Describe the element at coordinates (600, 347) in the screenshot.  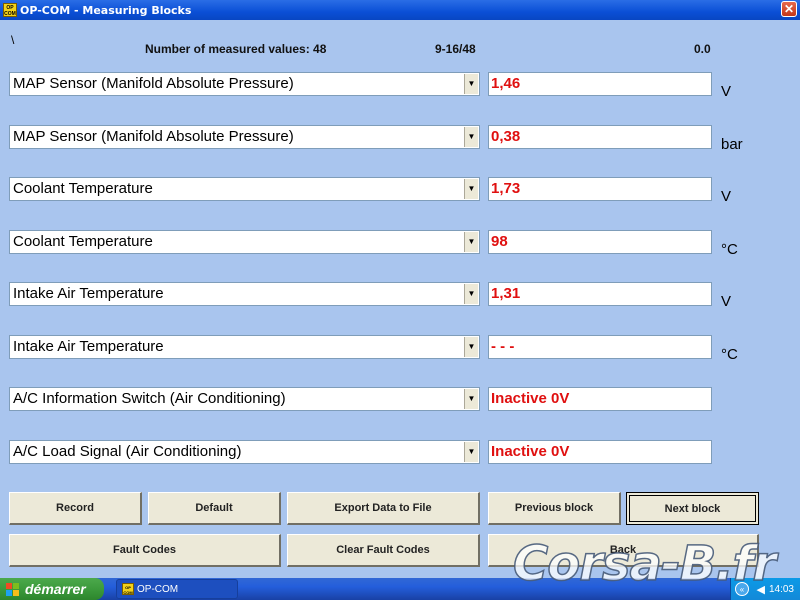
I see `parameter-value: - - -` at that location.